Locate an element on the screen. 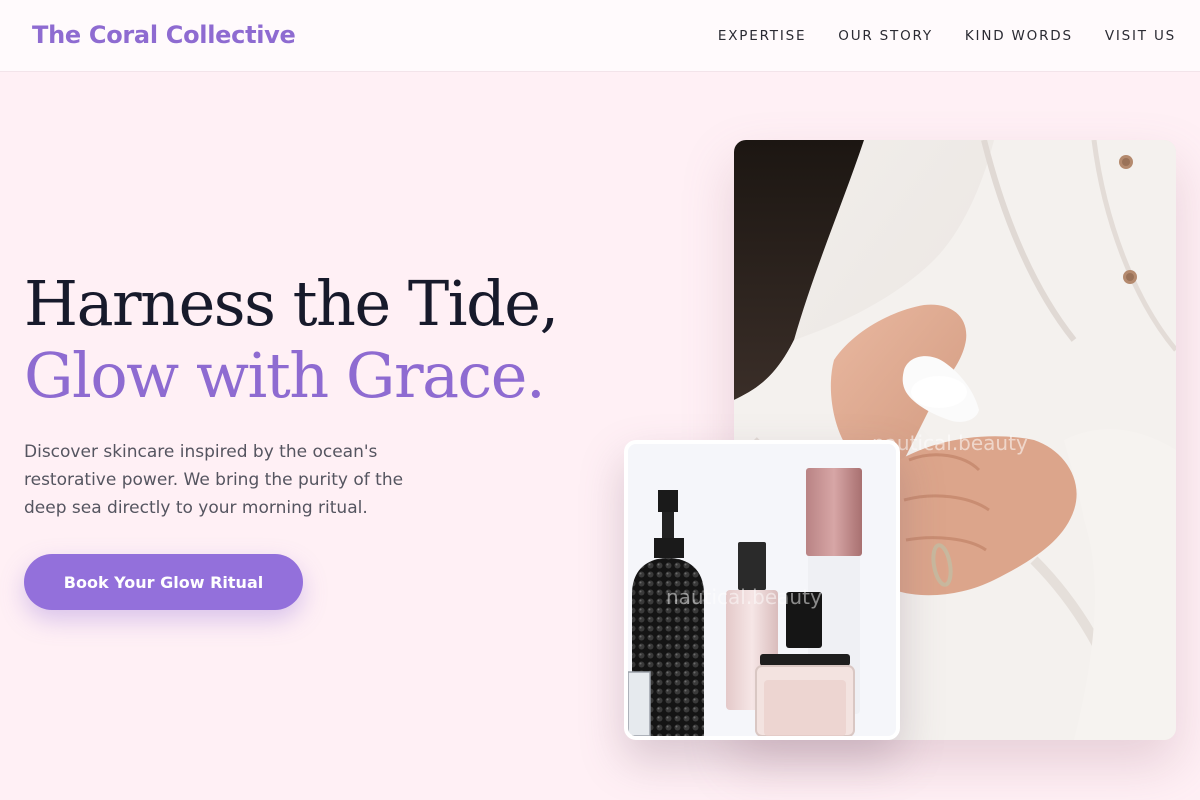  perfume-bottles-illustration: nautical.beauty is located at coordinates (762, 590).